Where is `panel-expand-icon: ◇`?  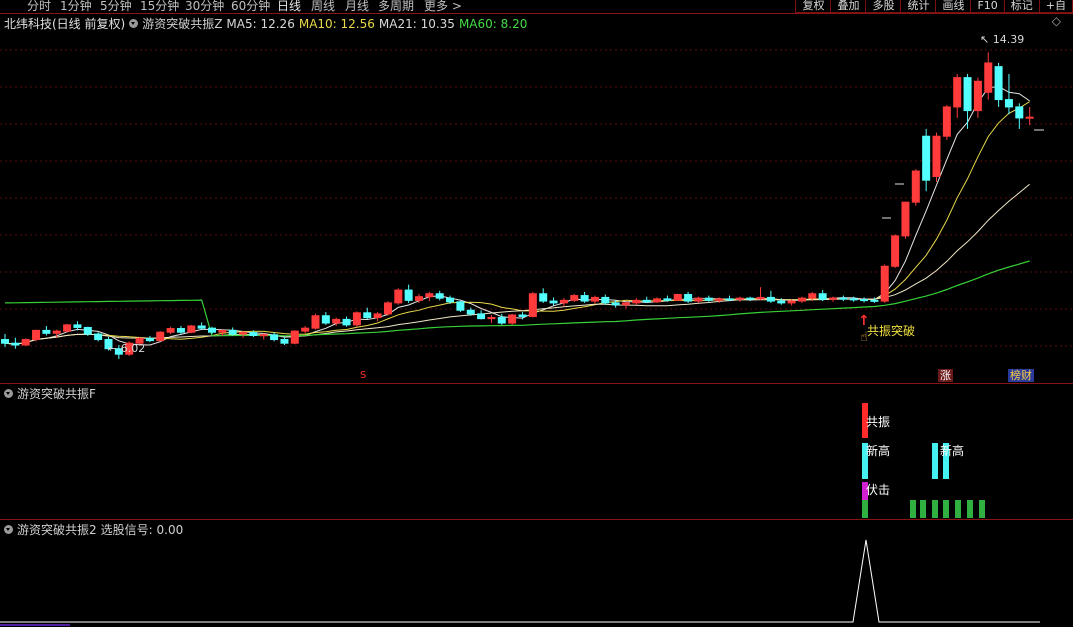
panel-expand-icon: ◇ is located at coordinates (1056, 21).